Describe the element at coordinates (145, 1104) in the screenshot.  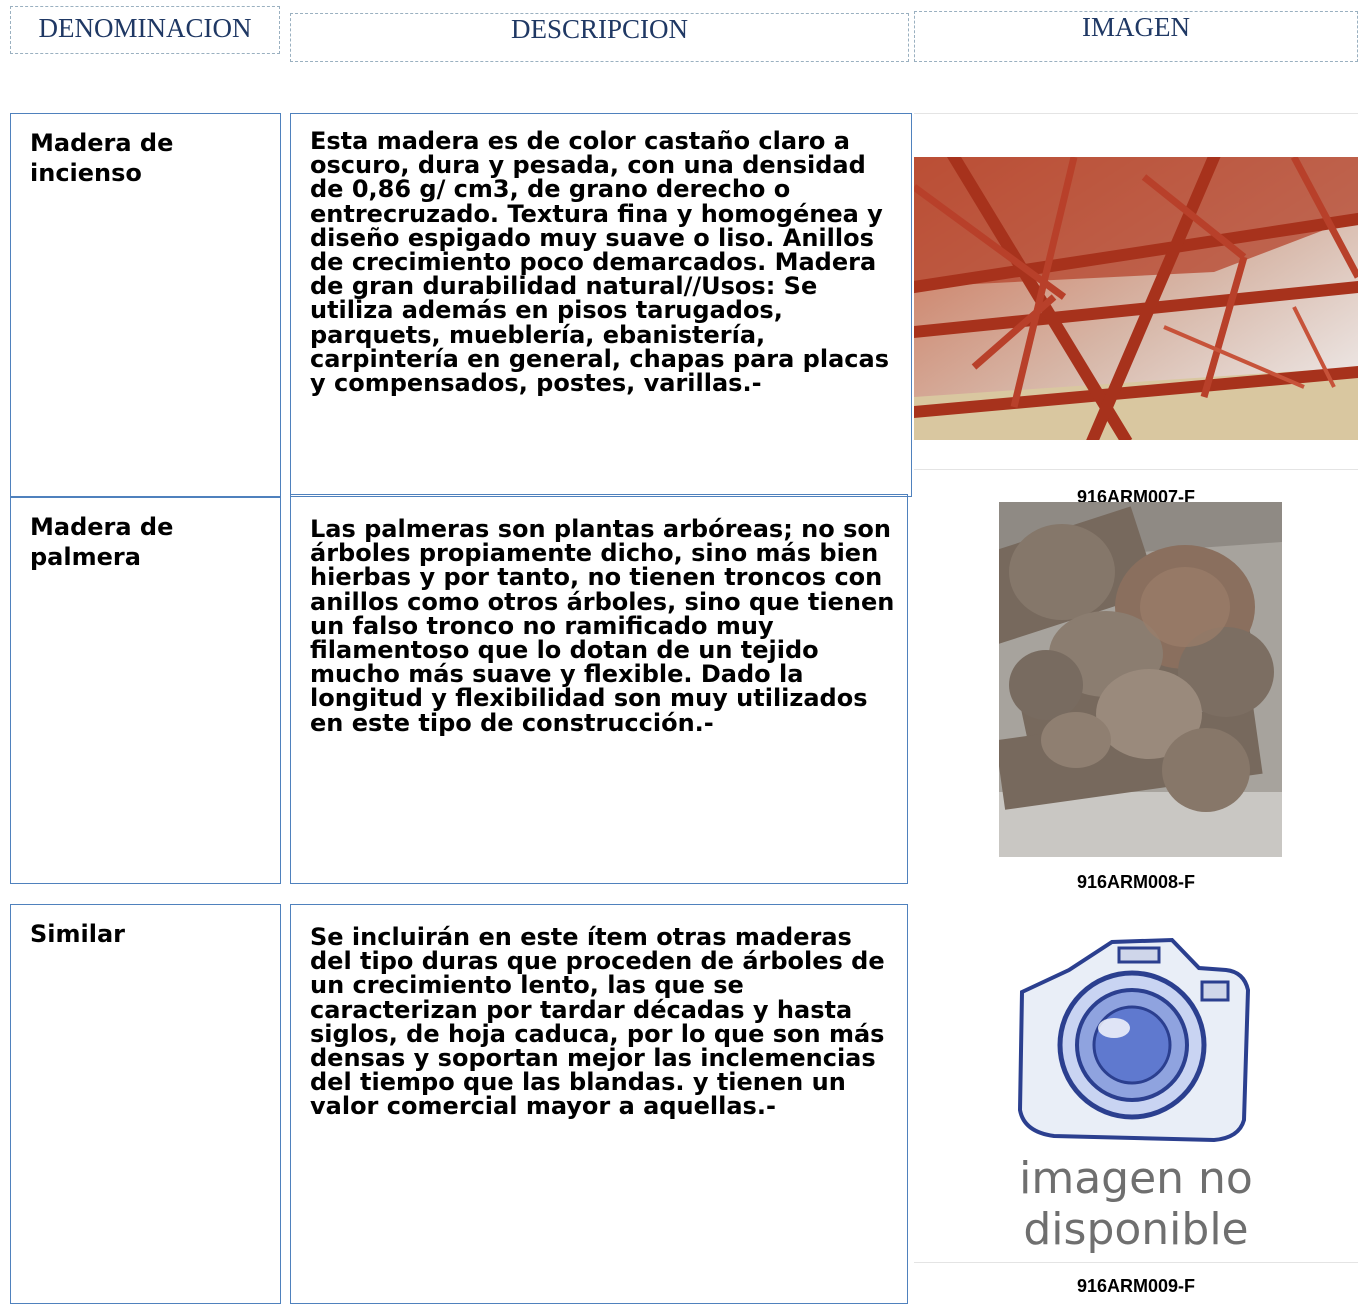
I see `row-3-name: Similar` at that location.